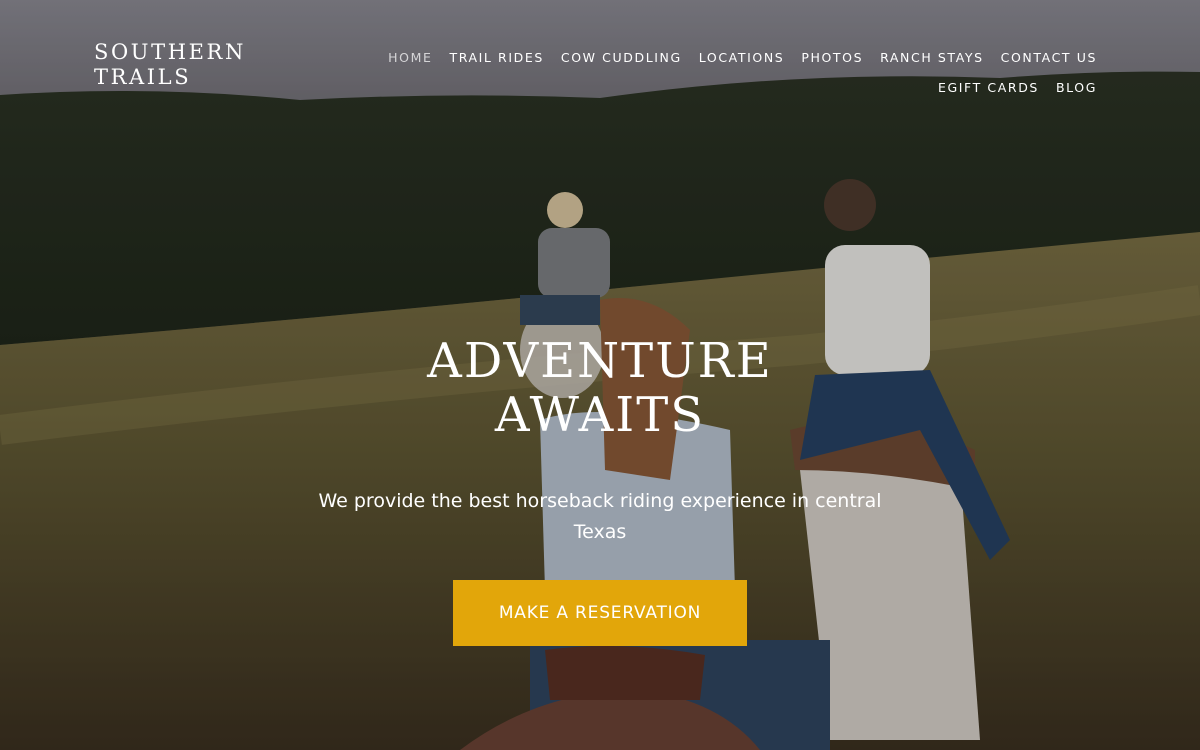  Describe the element at coordinates (988, 87) in the screenshot. I see `nav-item-egift-cards: EGIFT CARDS` at that location.